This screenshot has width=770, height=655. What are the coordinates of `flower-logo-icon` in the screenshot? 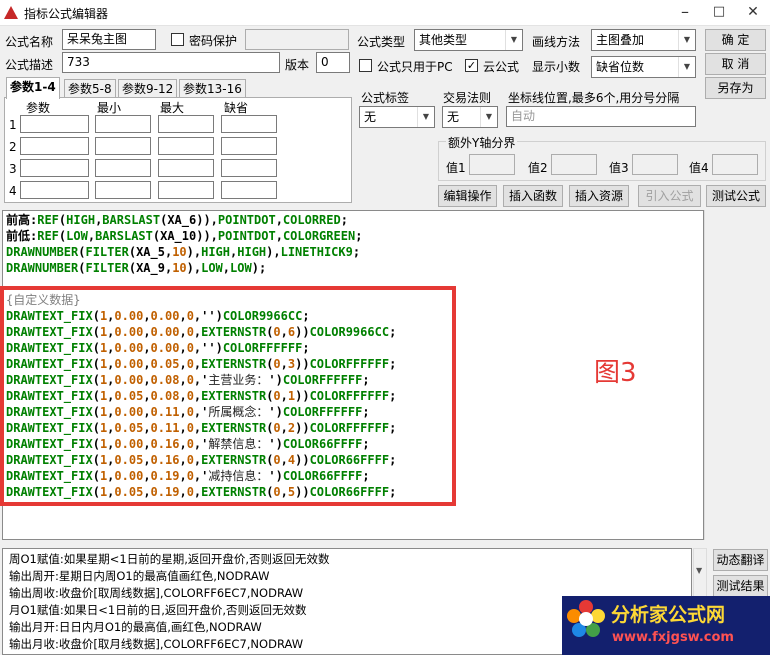 It's located at (586, 618).